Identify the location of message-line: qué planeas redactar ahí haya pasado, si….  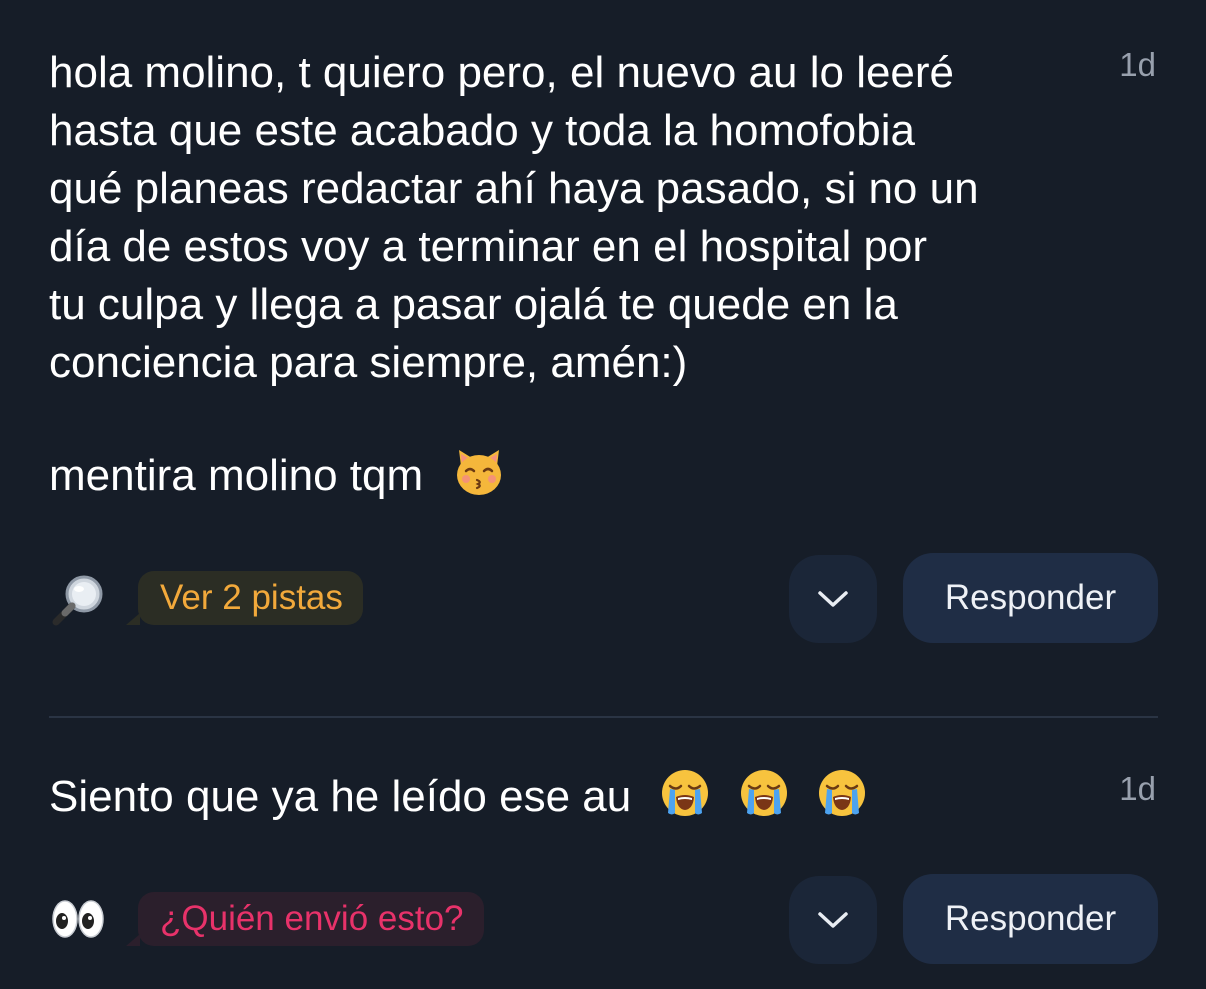
(514, 188).